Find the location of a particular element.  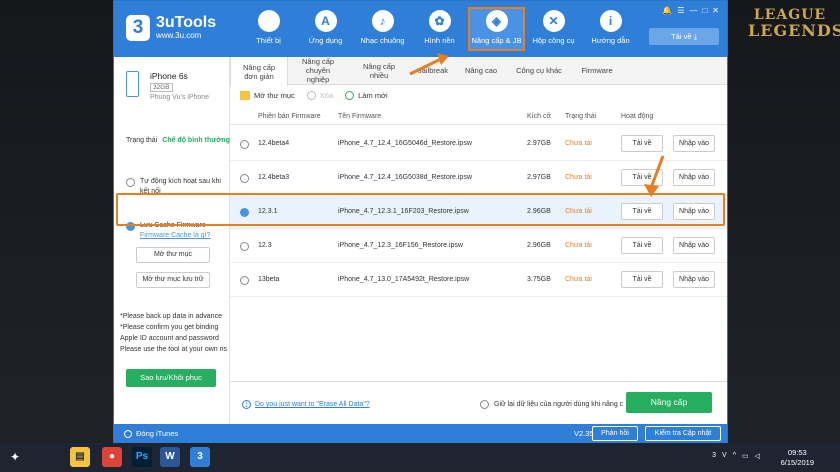

nav-label: Nhạc chuông is located at coordinates (382, 40).